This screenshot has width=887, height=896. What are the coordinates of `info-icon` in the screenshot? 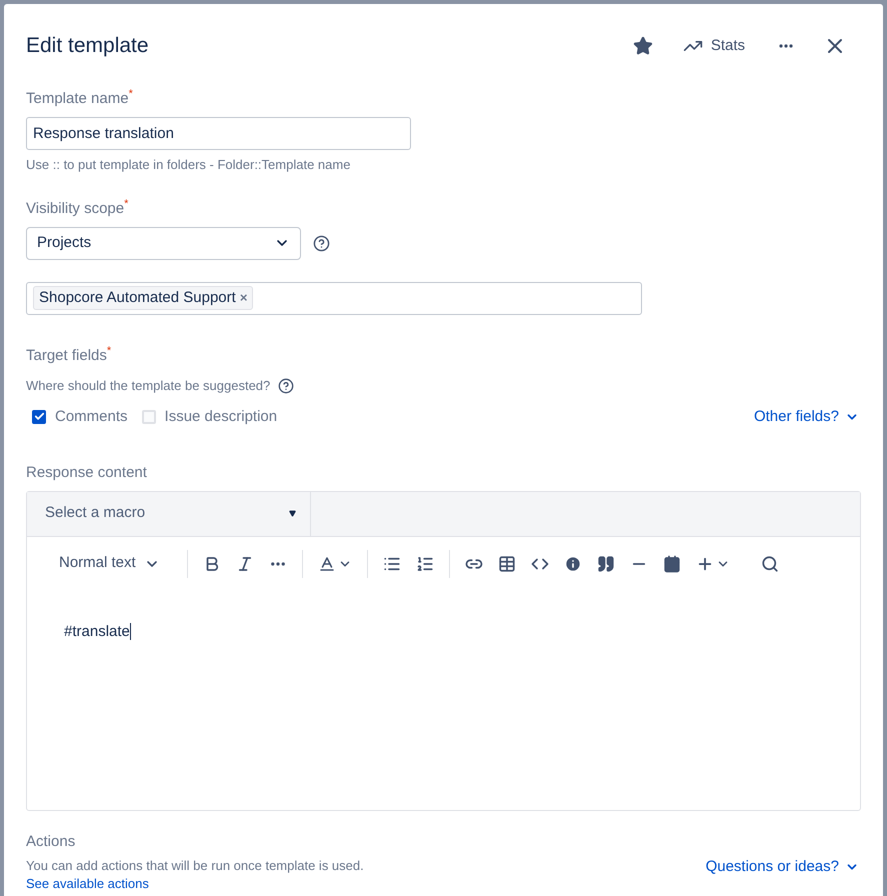 It's located at (573, 563).